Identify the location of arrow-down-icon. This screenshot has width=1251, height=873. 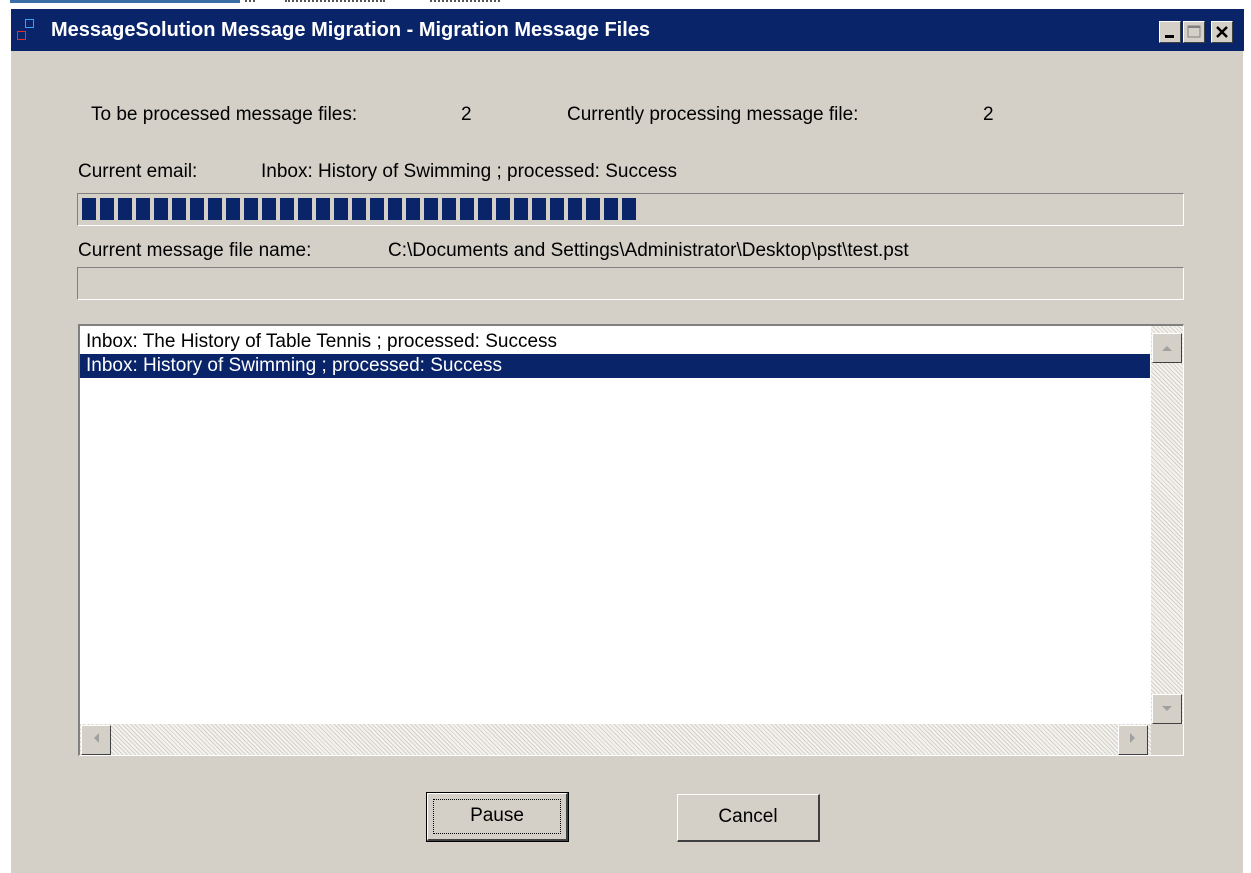
(1167, 708).